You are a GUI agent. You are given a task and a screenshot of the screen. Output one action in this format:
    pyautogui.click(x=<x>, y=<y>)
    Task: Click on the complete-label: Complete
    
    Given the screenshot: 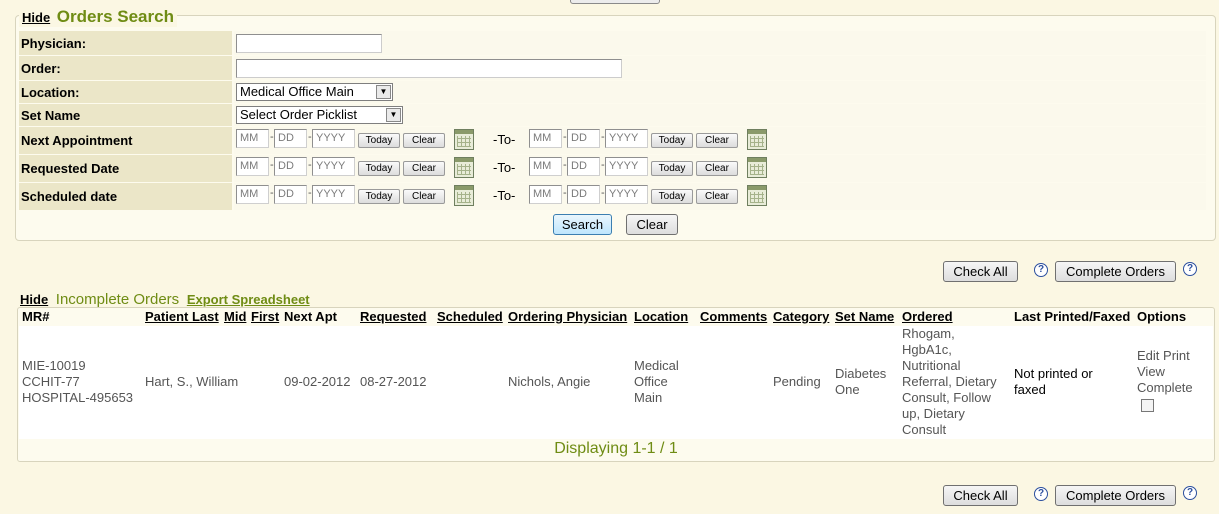 What is the action you would take?
    pyautogui.click(x=1165, y=387)
    